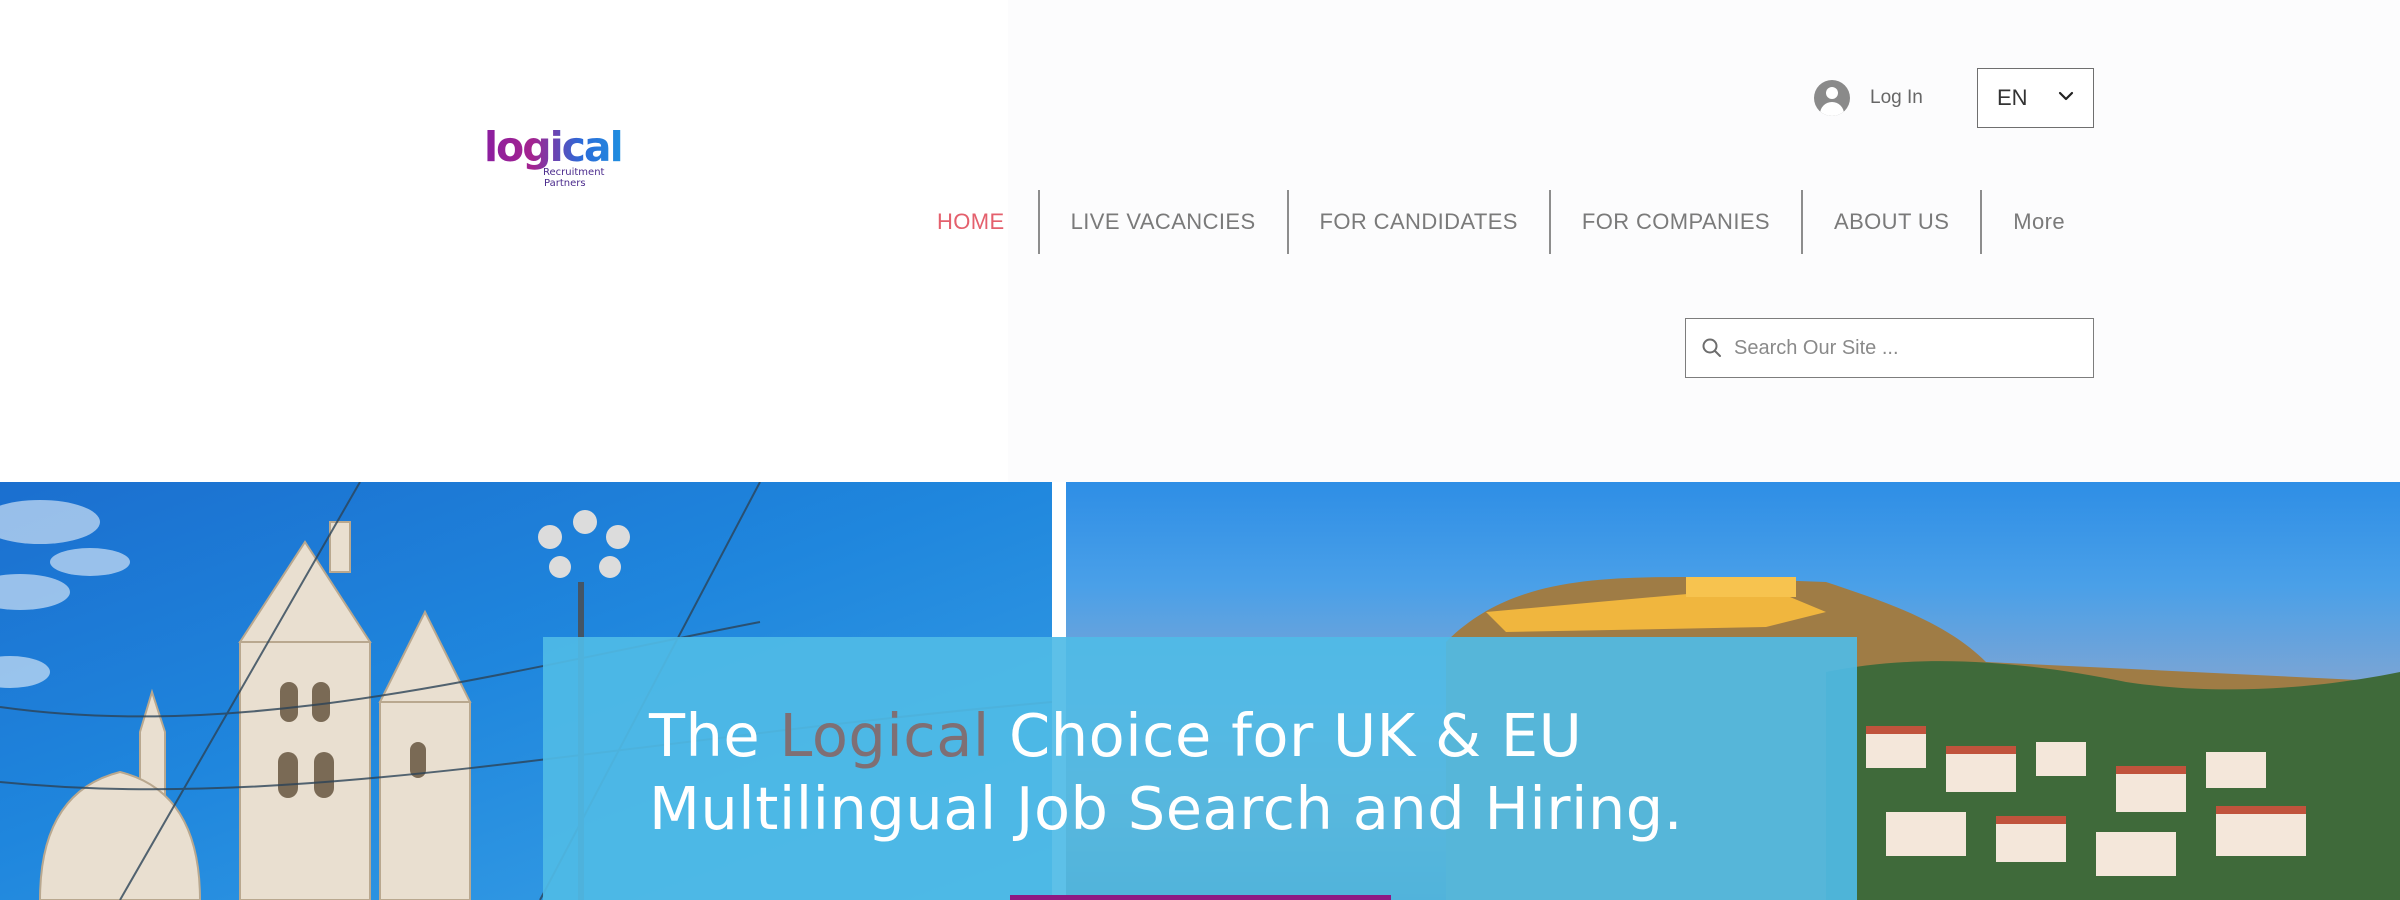 Image resolution: width=2400 pixels, height=900 pixels. Describe the element at coordinates (2066, 96) in the screenshot. I see `chevron-down-icon` at that location.